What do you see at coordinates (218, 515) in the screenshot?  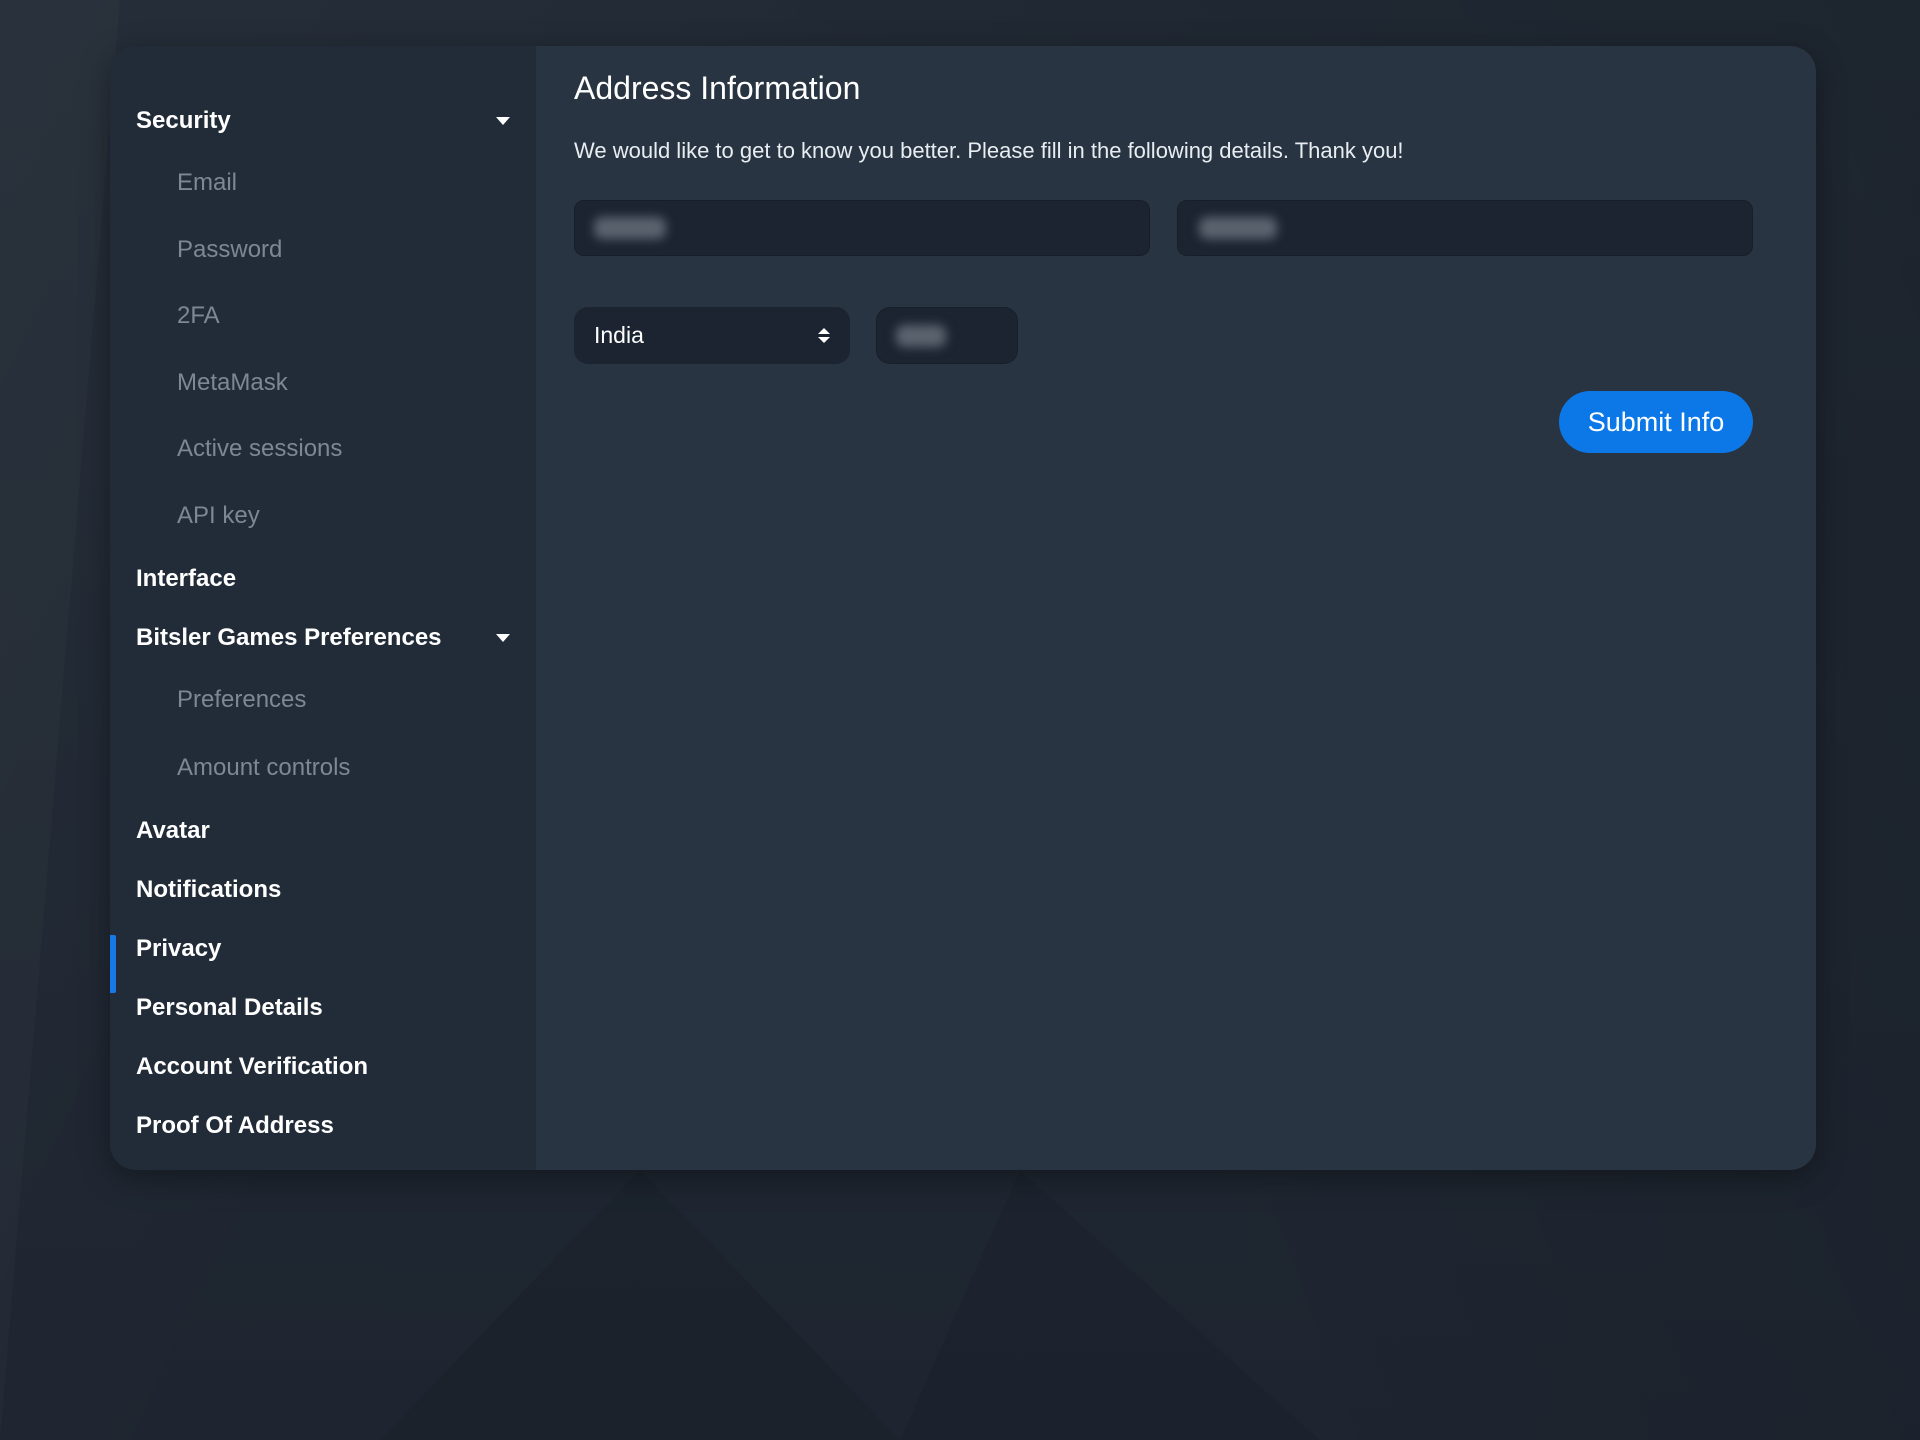 I see `sidebar-item-label: API key` at bounding box center [218, 515].